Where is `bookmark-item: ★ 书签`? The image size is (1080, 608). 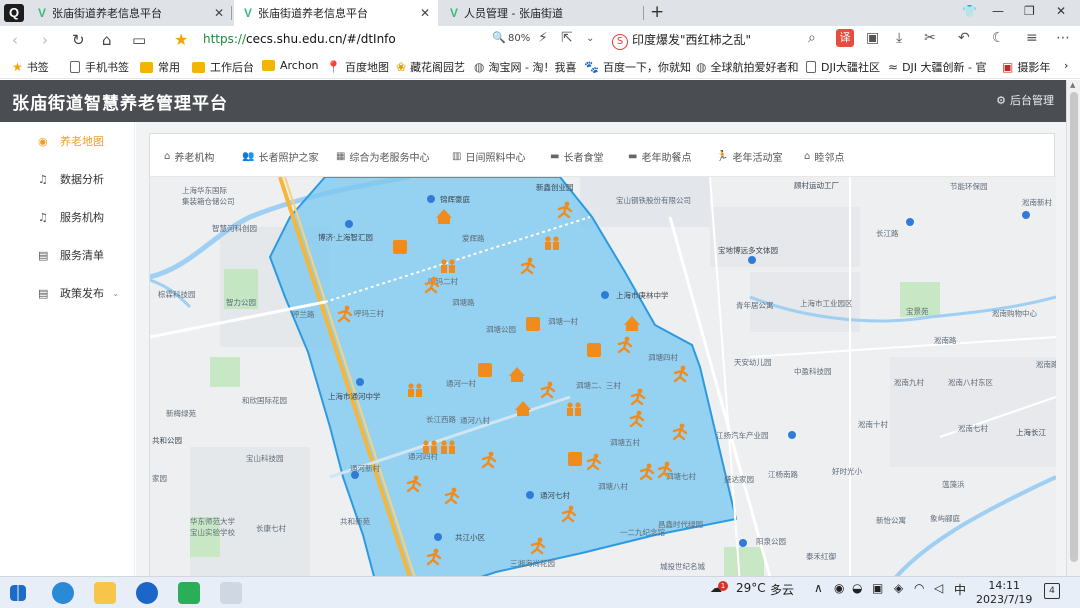
bookmark-item: ★ 书签 is located at coordinates (30, 67).